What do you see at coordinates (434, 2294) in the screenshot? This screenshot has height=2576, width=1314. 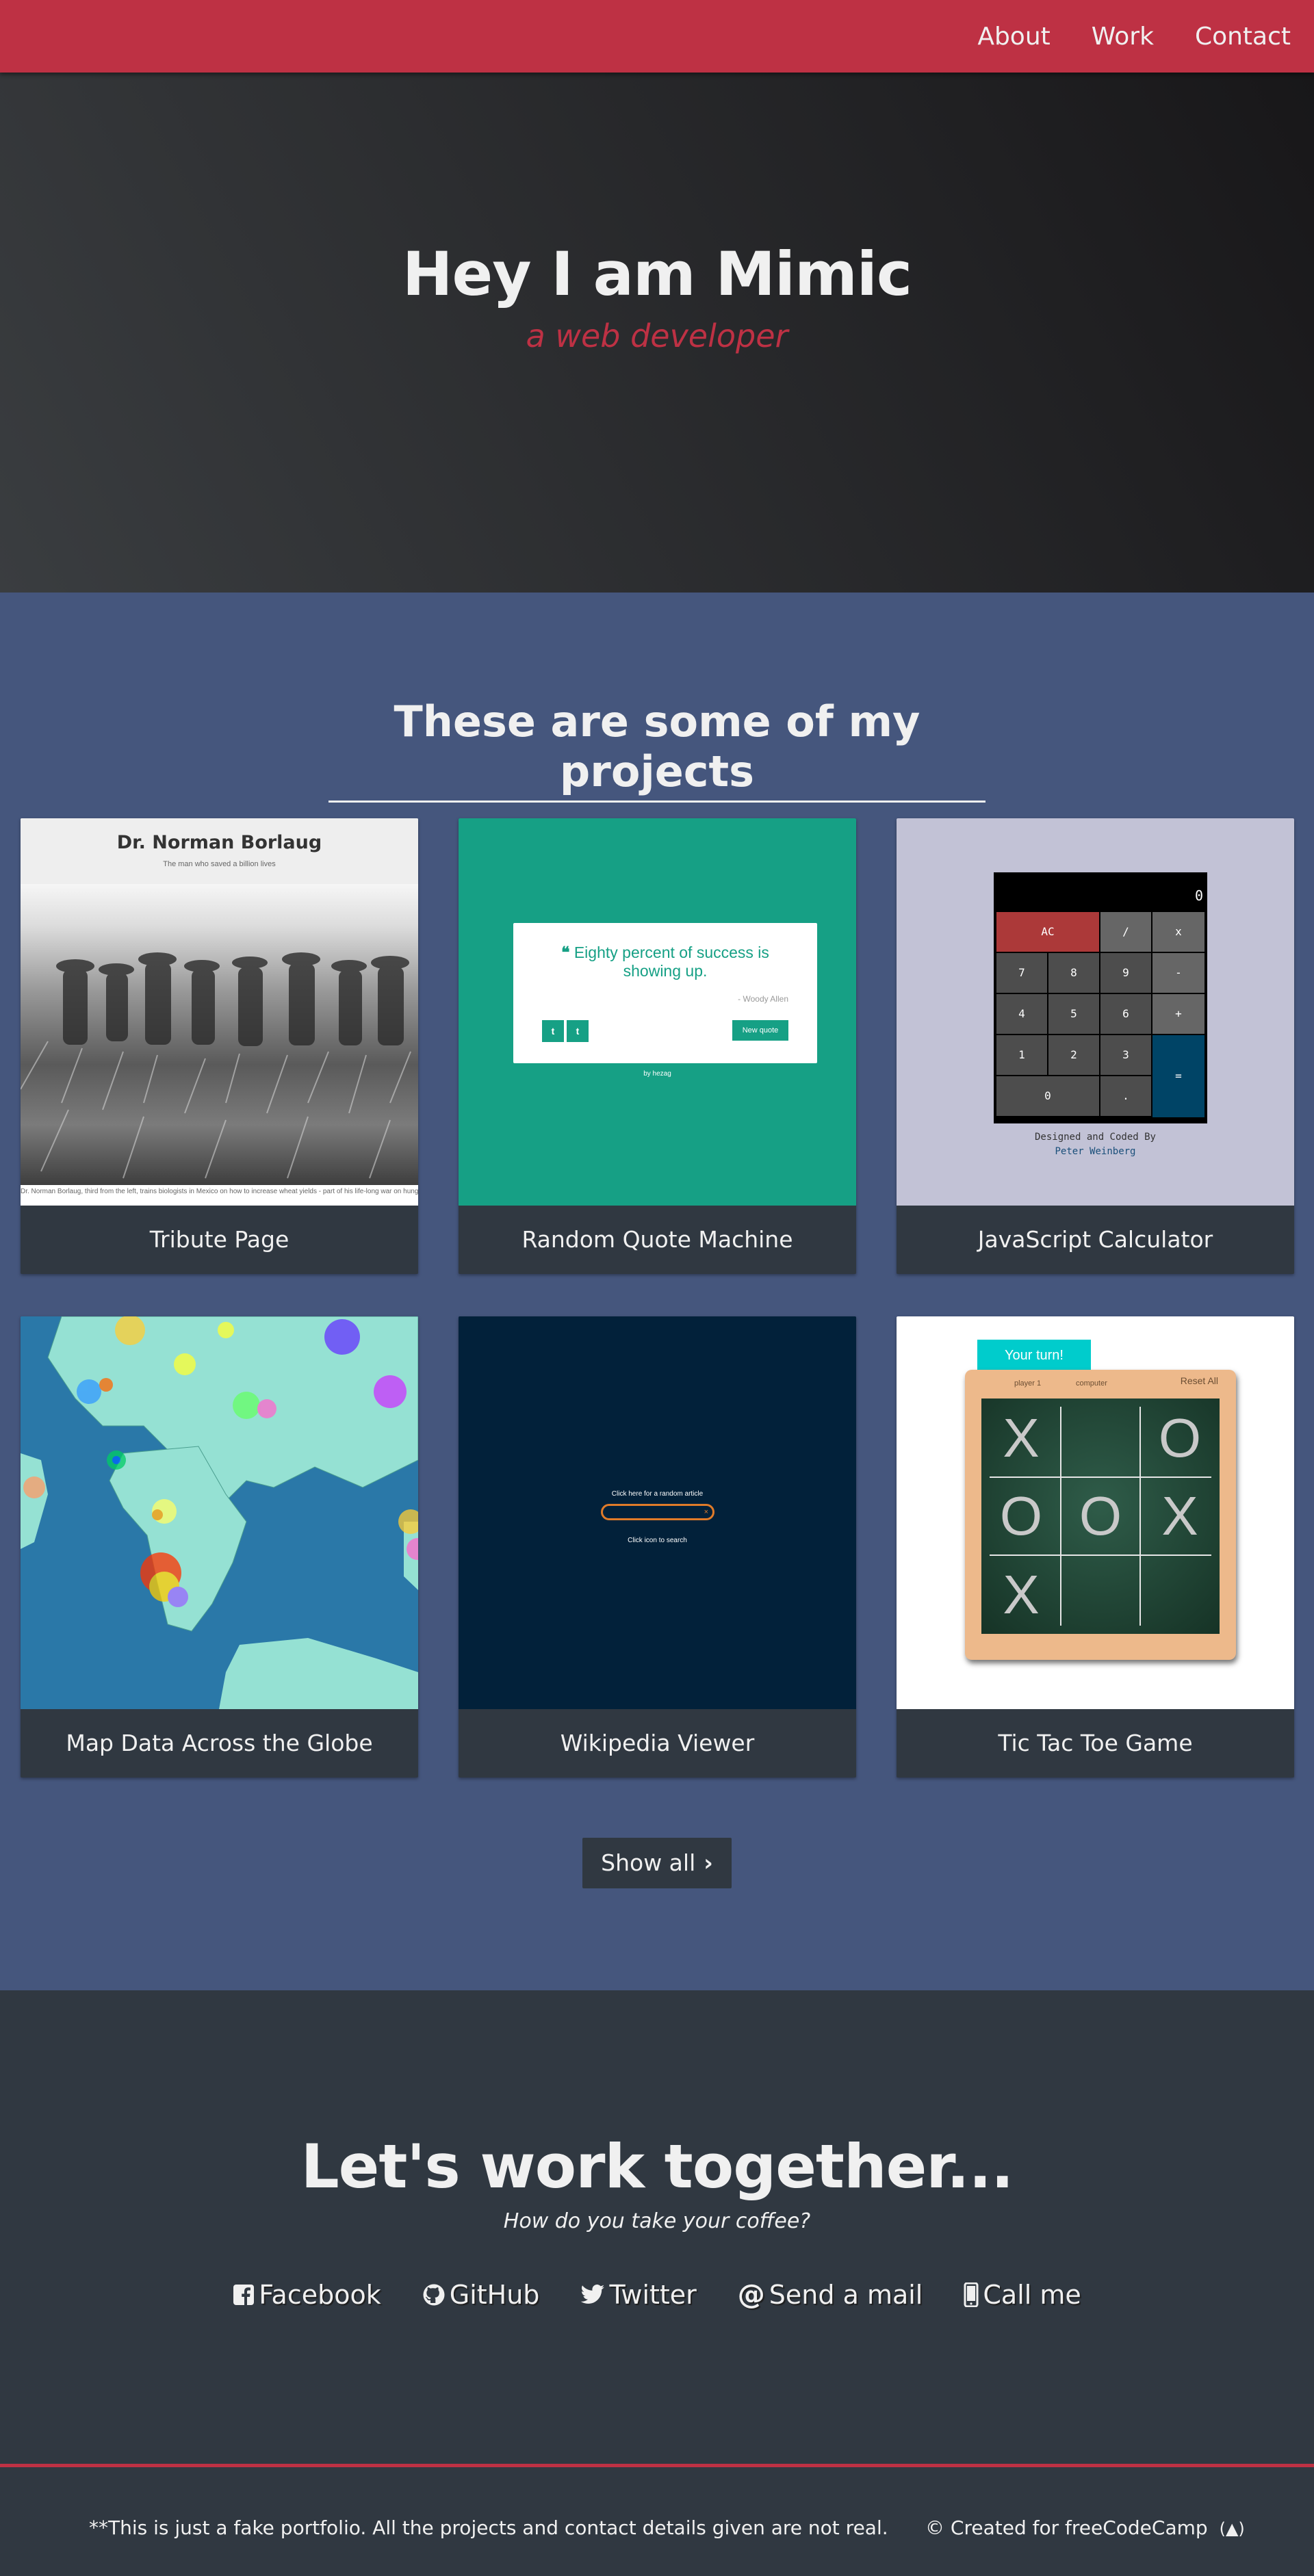 I see `github-icon` at bounding box center [434, 2294].